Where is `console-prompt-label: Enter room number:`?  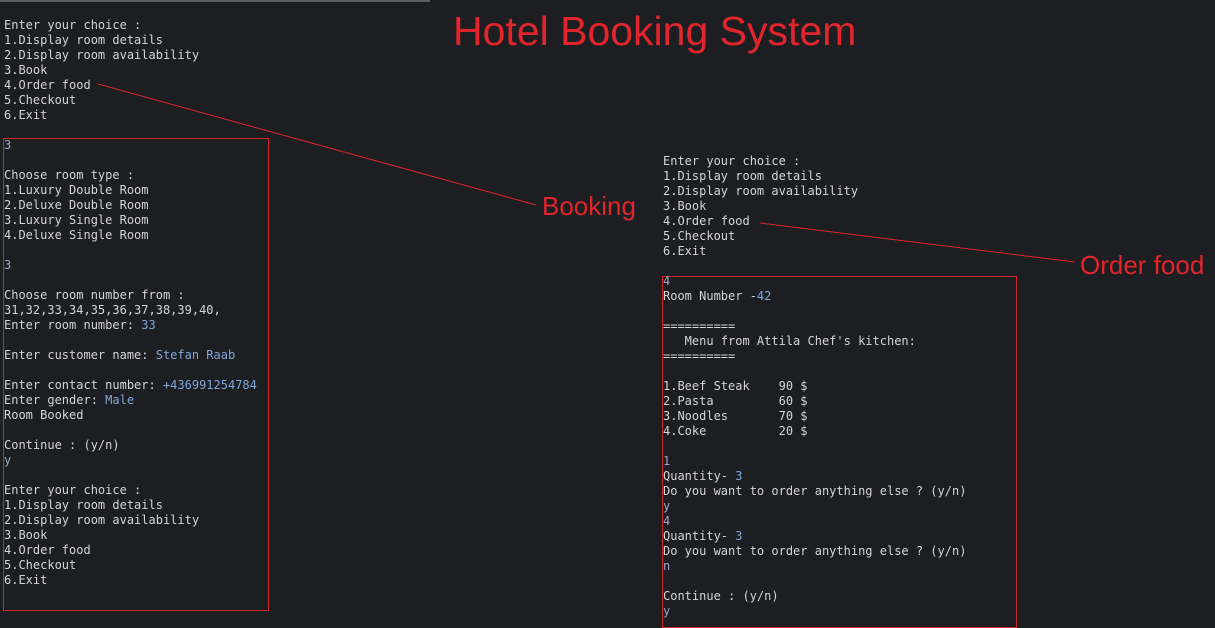 console-prompt-label: Enter room number: is located at coordinates (73, 325).